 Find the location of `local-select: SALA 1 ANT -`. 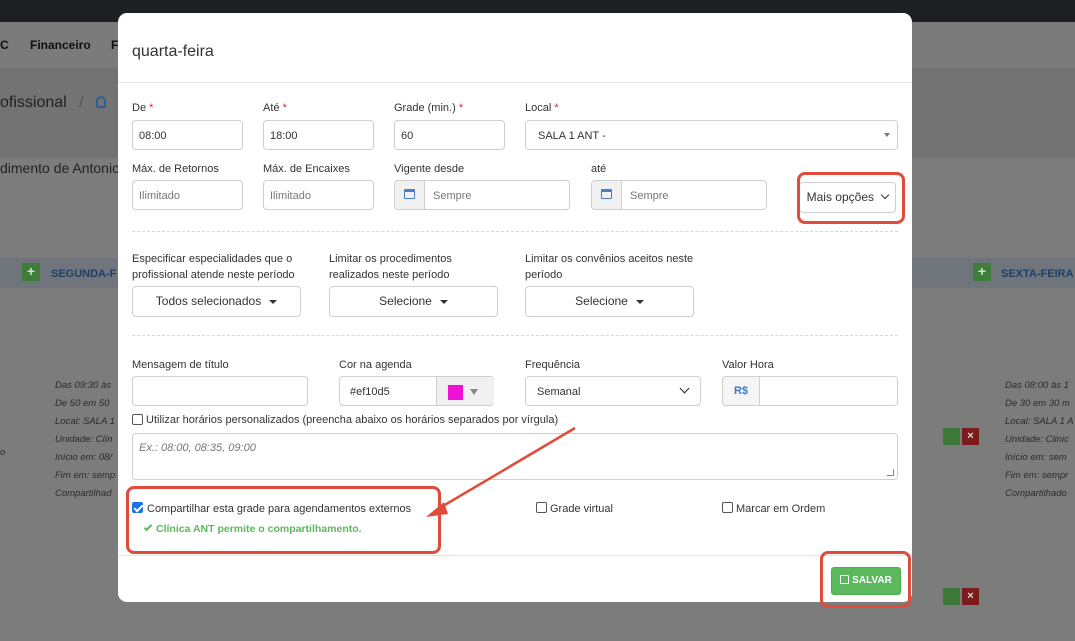

local-select: SALA 1 ANT - is located at coordinates (711, 135).